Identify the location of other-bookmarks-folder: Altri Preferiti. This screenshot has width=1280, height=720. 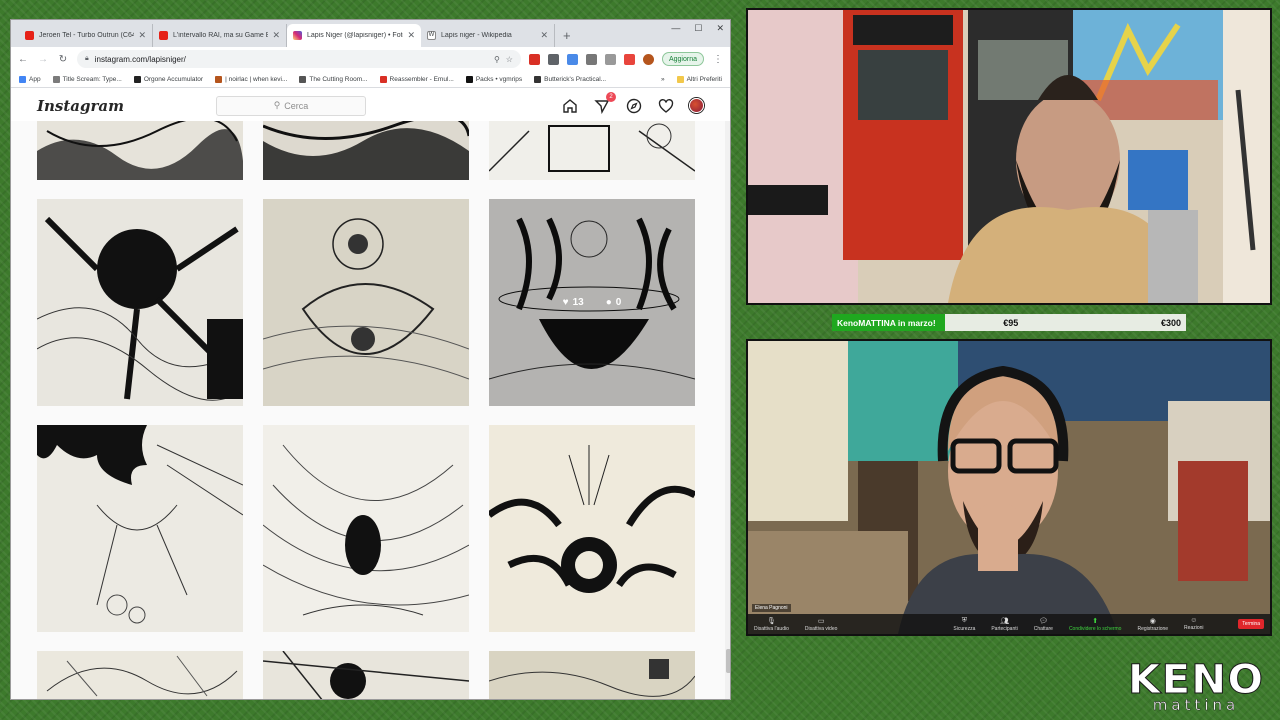
(699, 79).